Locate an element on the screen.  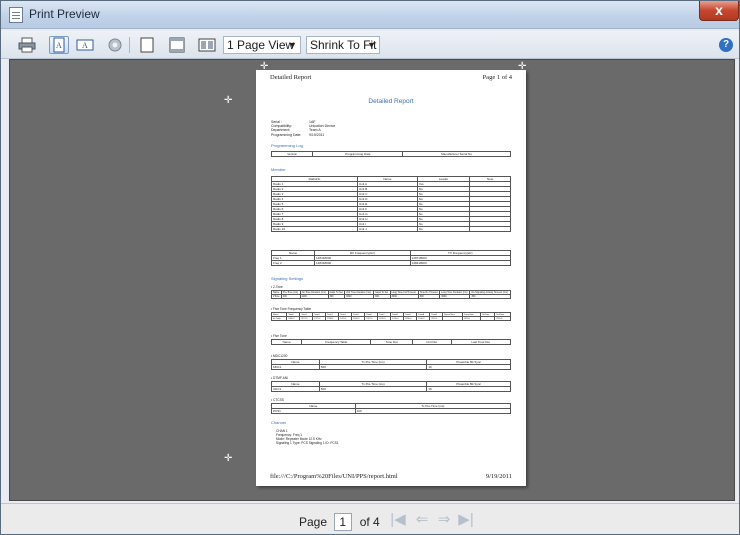
toolbar-divider is located at coordinates (129, 45).